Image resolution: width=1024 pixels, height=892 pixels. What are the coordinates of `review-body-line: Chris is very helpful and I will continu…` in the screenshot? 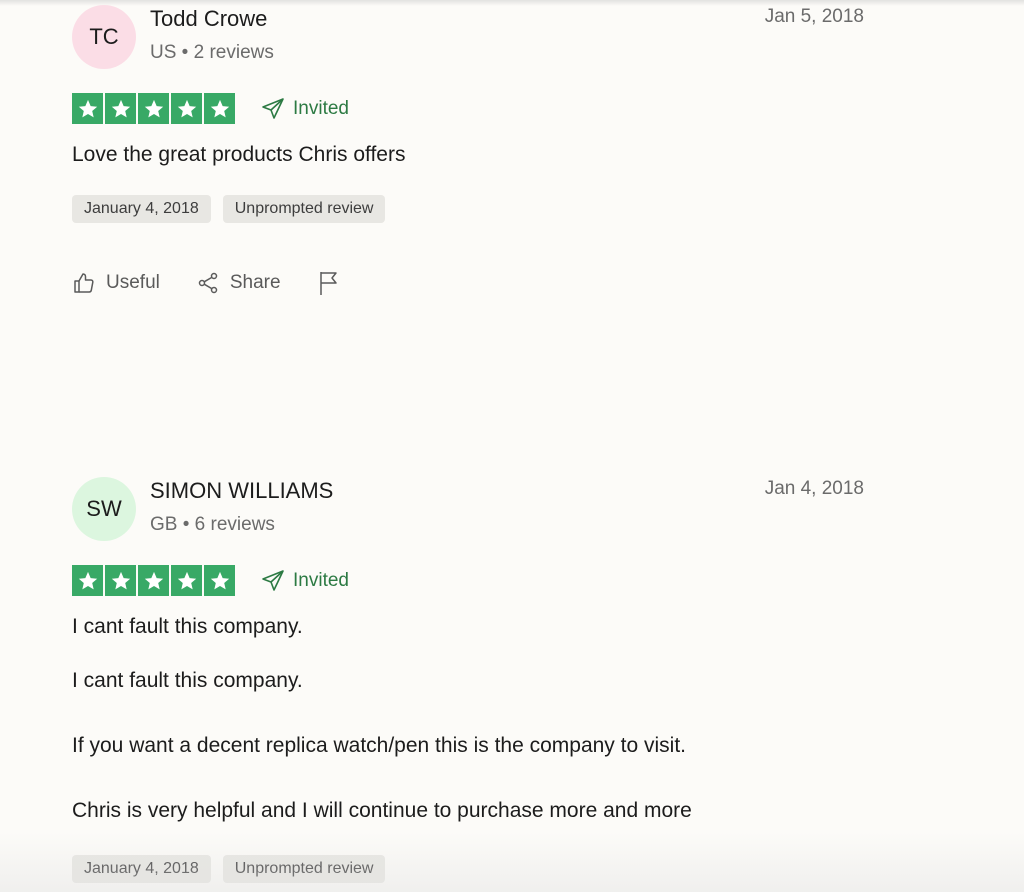 It's located at (382, 810).